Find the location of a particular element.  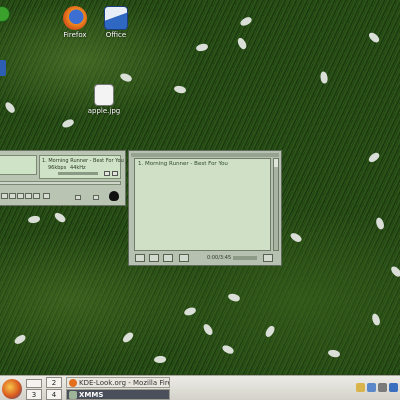

playlist-scrollbar is located at coordinates (276, 204).